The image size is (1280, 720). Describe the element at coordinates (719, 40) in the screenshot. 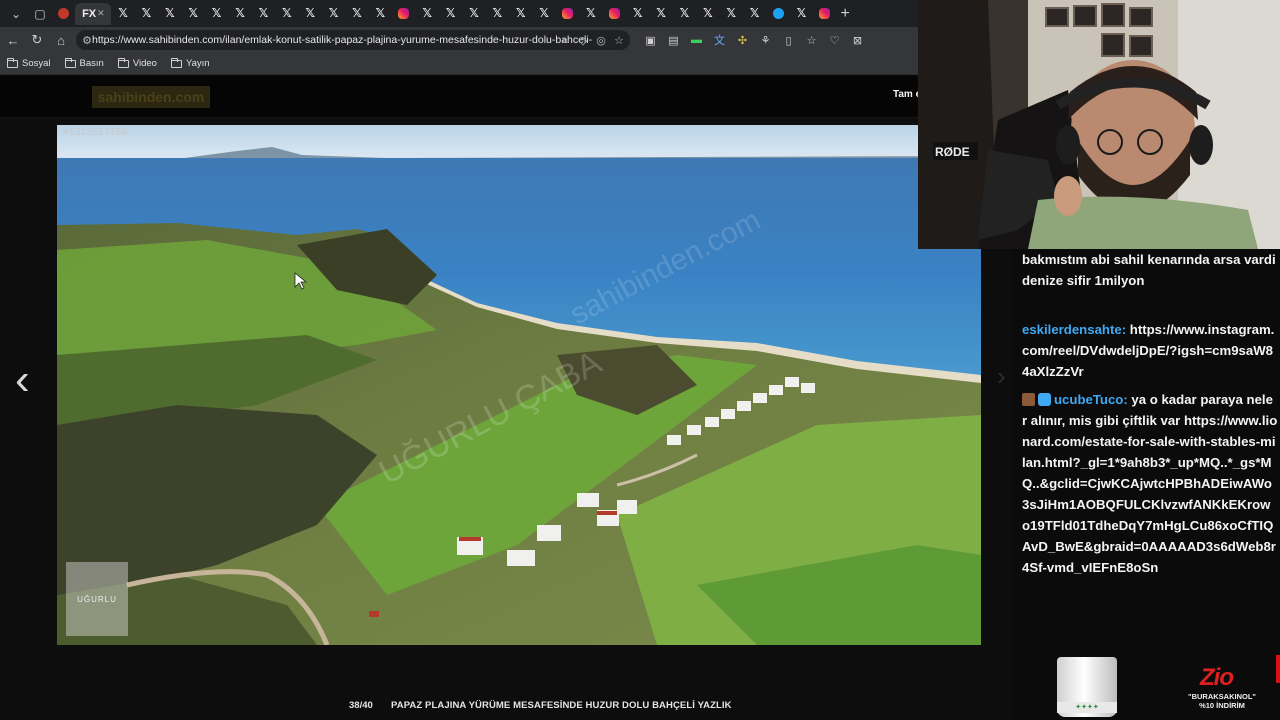

I see `translate-icon: 文` at that location.